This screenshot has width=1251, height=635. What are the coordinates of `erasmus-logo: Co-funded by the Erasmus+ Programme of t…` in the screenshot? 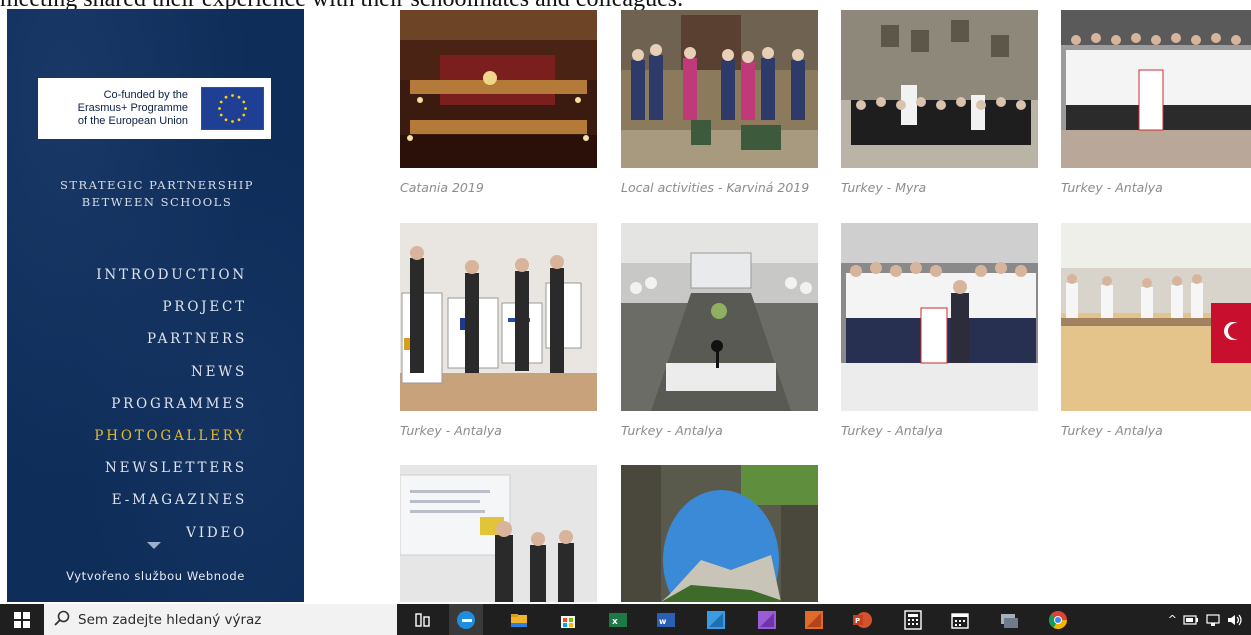 It's located at (154, 108).